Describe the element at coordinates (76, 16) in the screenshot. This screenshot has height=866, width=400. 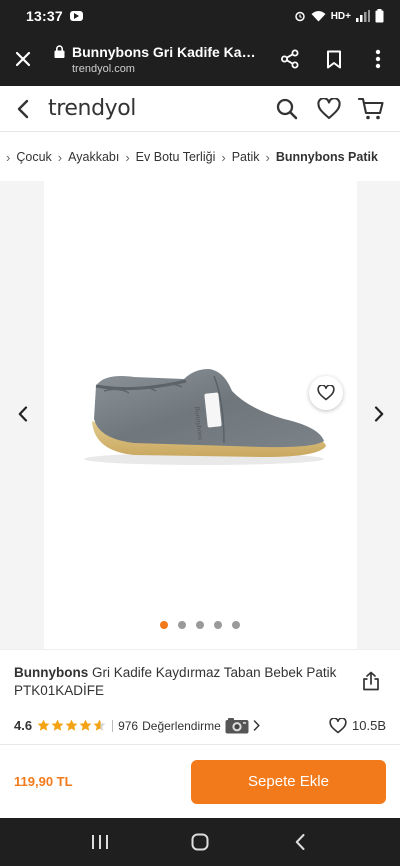
I see `youtube-notification-icon` at that location.